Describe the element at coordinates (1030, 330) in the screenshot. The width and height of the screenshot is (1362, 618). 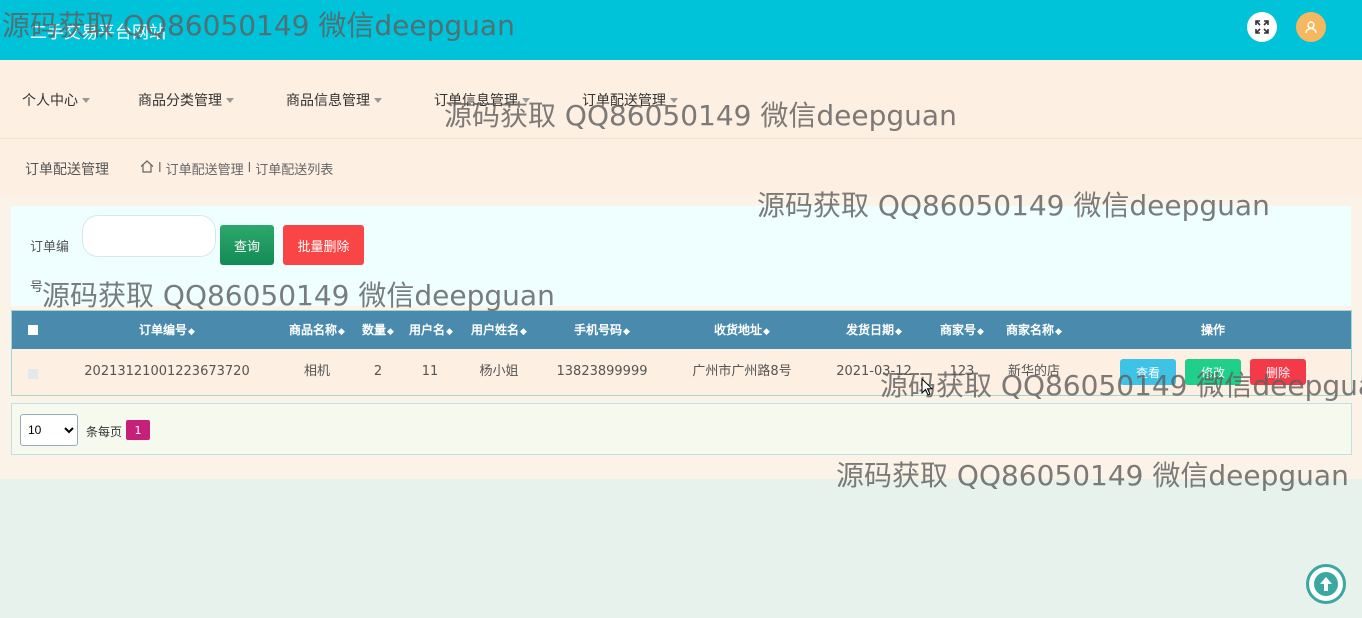
I see `column-label: 商家名称` at that location.